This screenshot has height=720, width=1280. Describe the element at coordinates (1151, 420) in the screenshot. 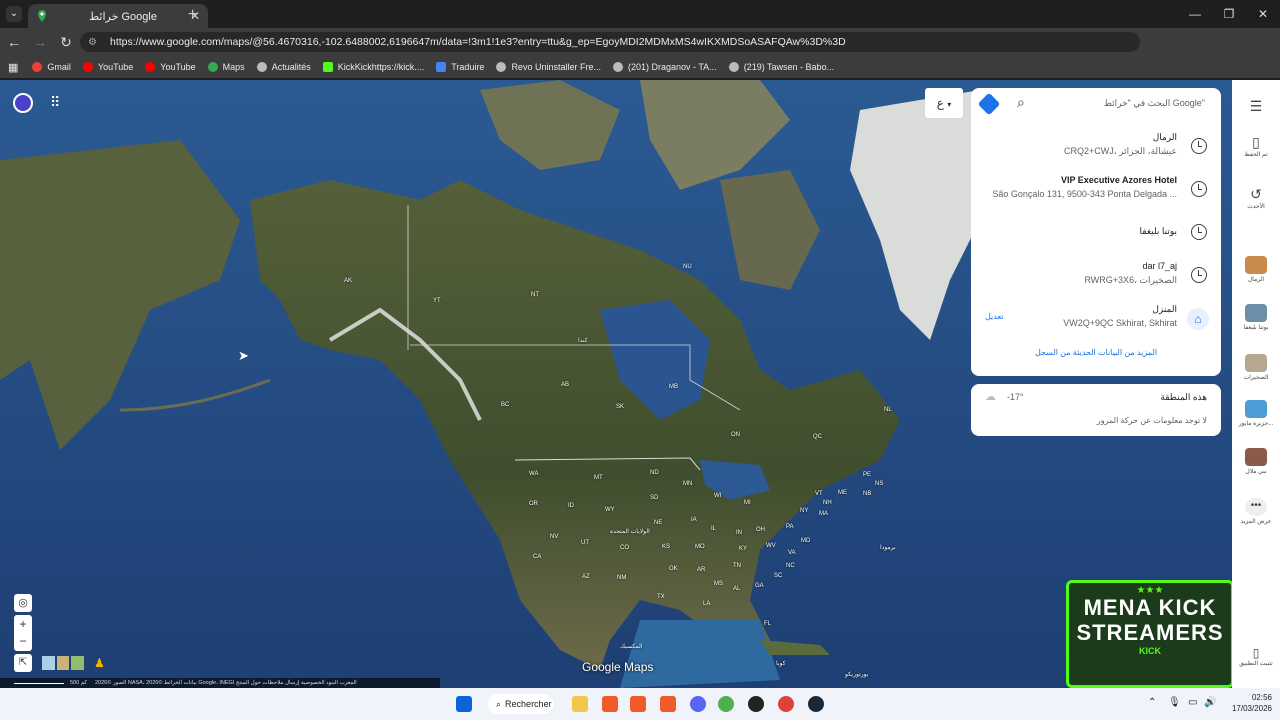

I see `traffic-info: لا توجد معلومات عن حركة المرور` at that location.